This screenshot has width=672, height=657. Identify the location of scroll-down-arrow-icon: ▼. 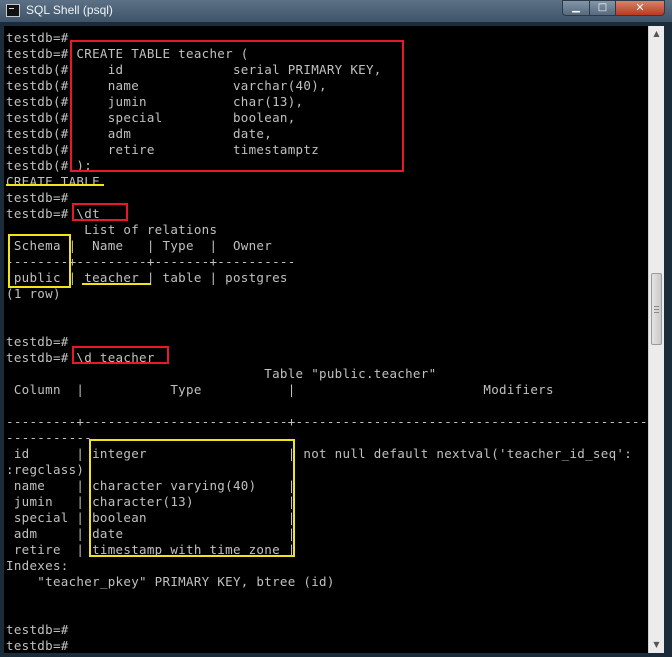
(656, 645).